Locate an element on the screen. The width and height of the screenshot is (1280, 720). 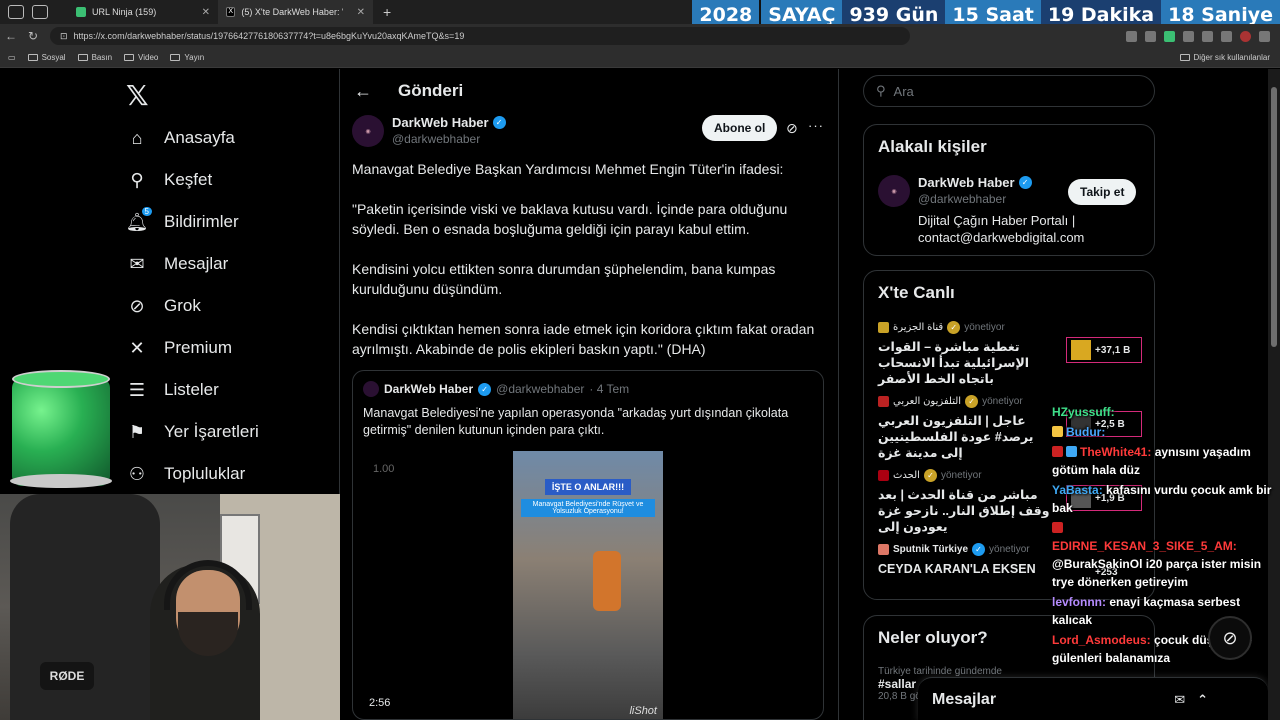
search-icon: ⚲ is located at coordinates (881, 90).